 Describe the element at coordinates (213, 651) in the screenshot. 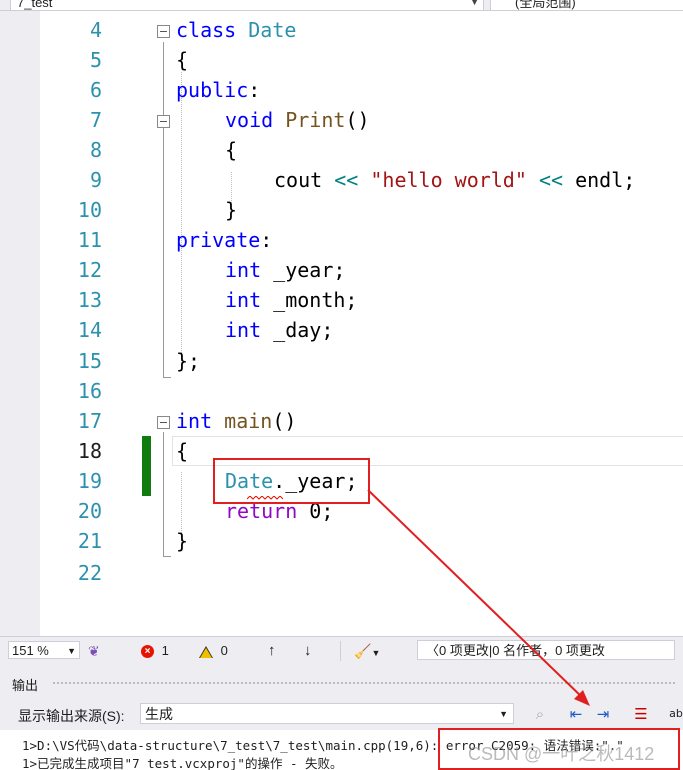

I see `warning-count-button: 0` at that location.